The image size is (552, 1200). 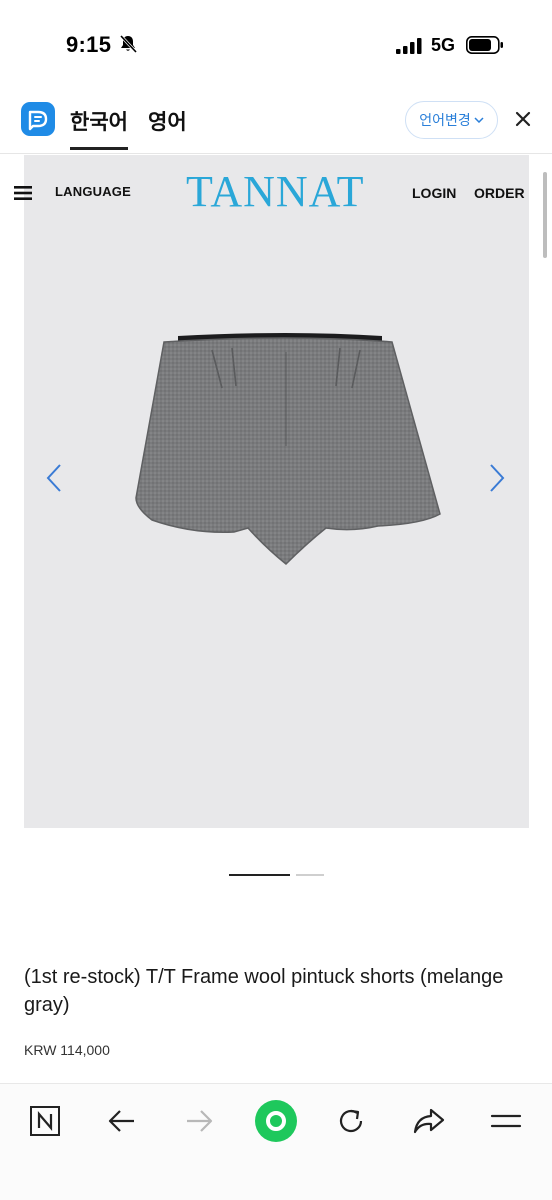 What do you see at coordinates (545, 215) in the screenshot?
I see `scrollbar` at bounding box center [545, 215].